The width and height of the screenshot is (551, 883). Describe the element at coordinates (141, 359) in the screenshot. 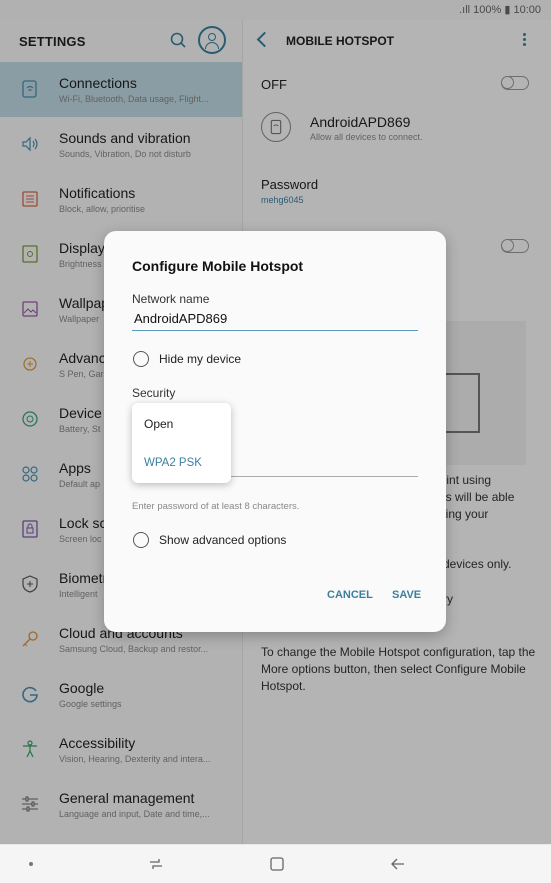

I see `hide-device-checkbox` at that location.